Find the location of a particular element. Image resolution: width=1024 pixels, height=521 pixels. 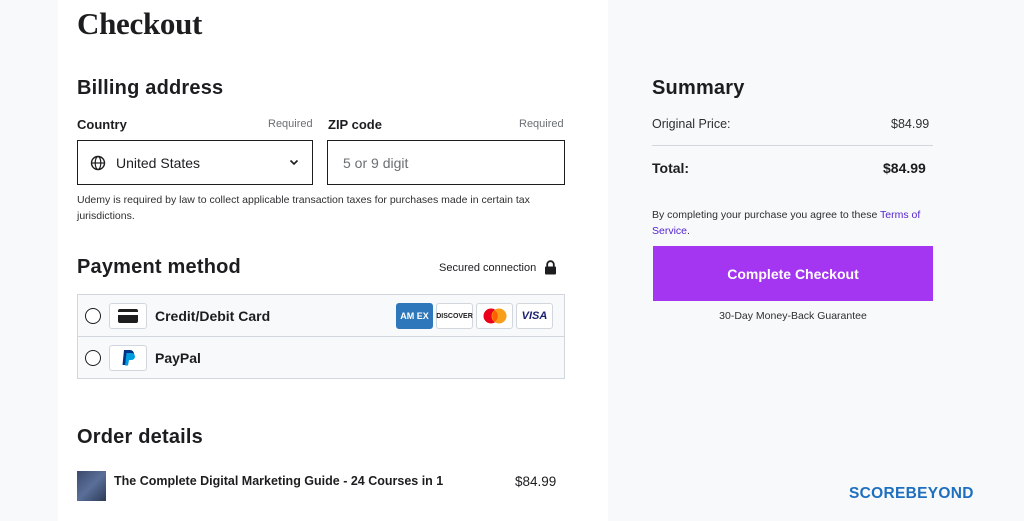

summary-divider is located at coordinates (792, 145).